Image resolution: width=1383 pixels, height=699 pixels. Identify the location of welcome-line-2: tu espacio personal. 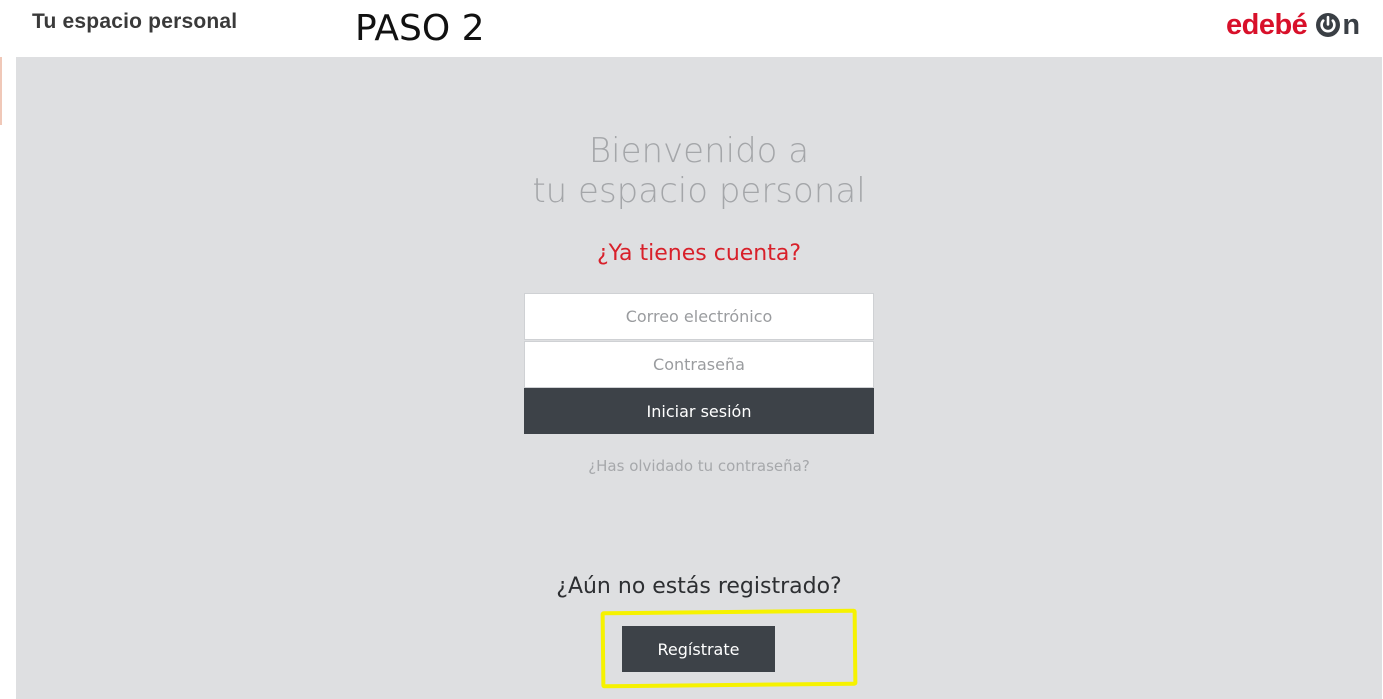
(699, 191).